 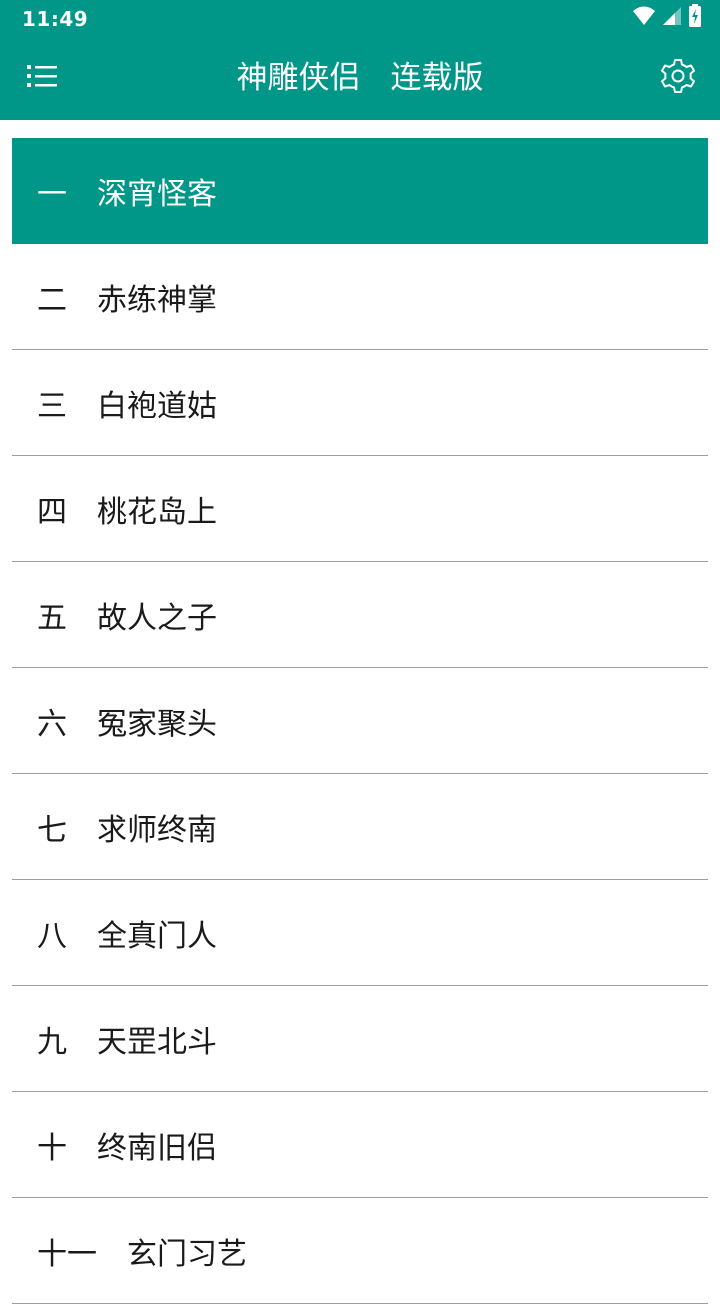 I want to click on book-title: 神雕侠侣, so click(x=298, y=78).